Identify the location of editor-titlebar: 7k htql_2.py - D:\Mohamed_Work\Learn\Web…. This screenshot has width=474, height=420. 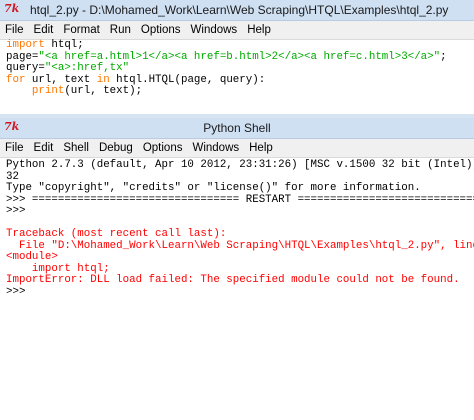
(237, 10).